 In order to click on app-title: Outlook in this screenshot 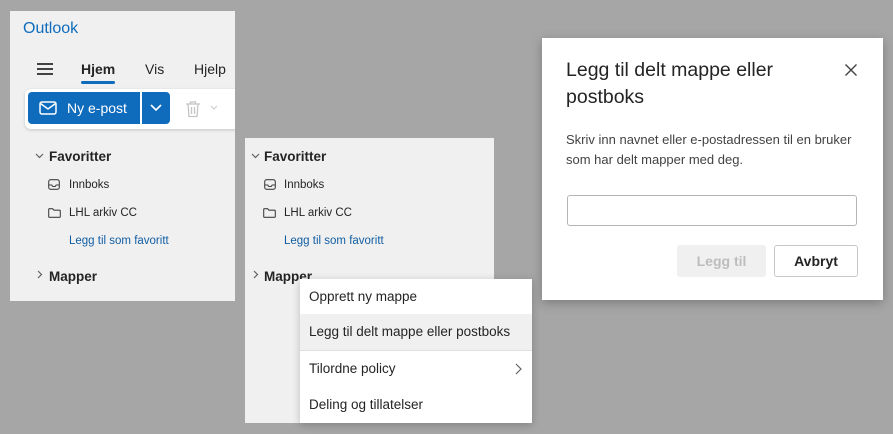, I will do `click(51, 28)`.